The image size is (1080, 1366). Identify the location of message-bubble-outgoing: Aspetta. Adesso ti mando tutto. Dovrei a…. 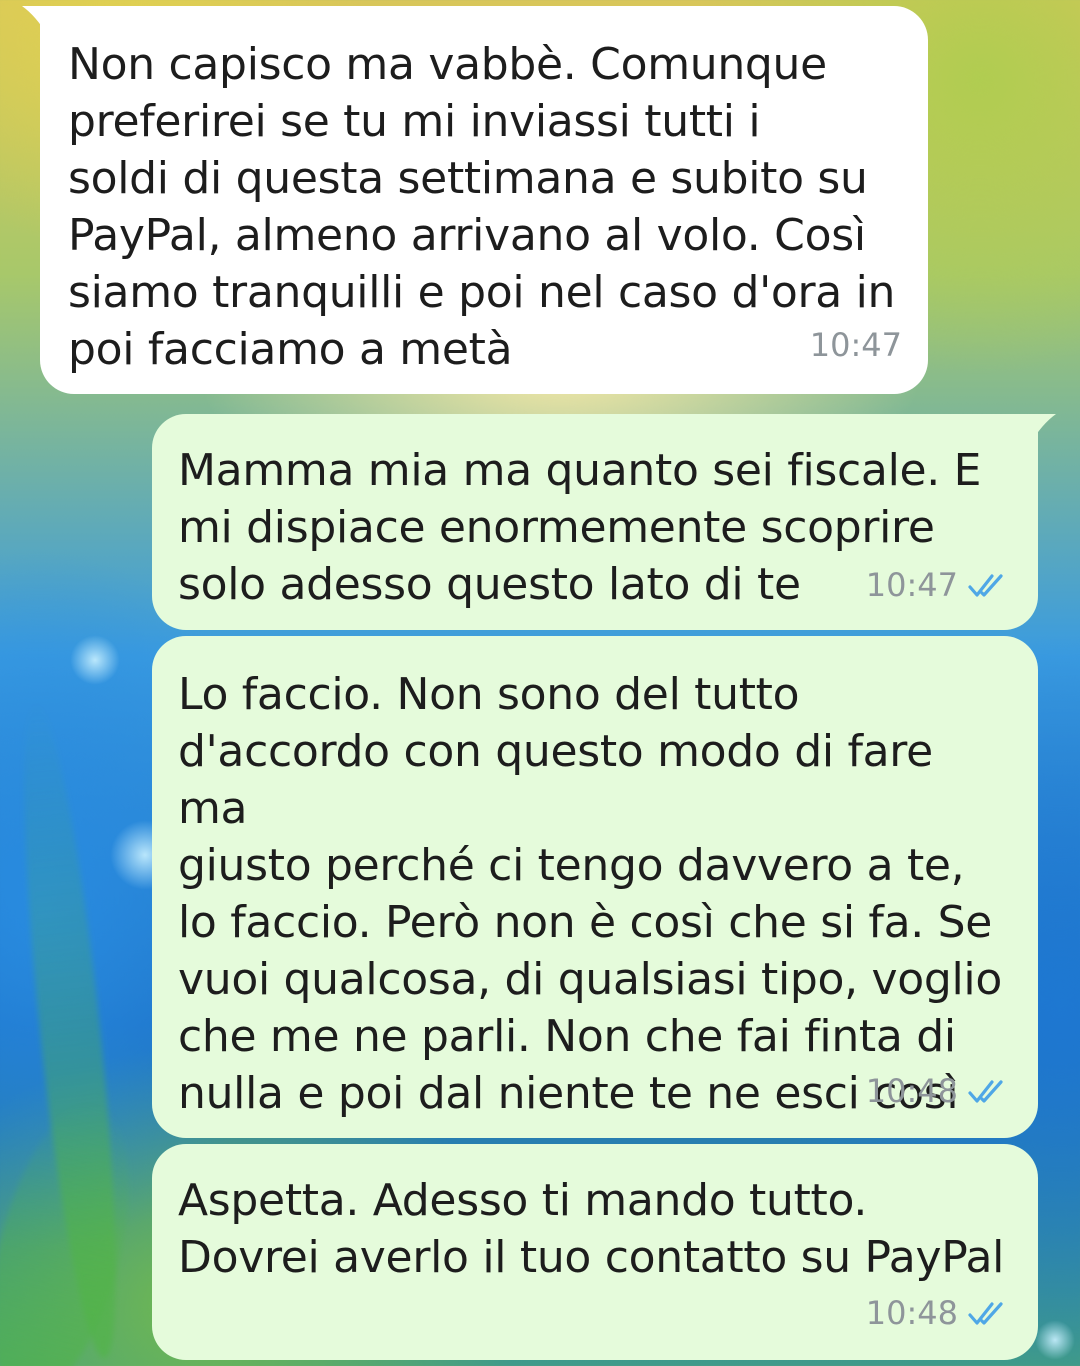
(595, 1252).